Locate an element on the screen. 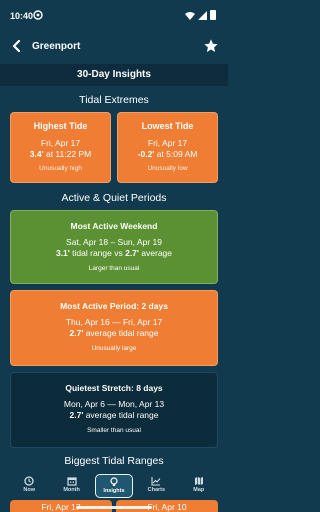 This screenshot has width=320, height=512. weekend-average-value: 2.7' is located at coordinates (132, 253).